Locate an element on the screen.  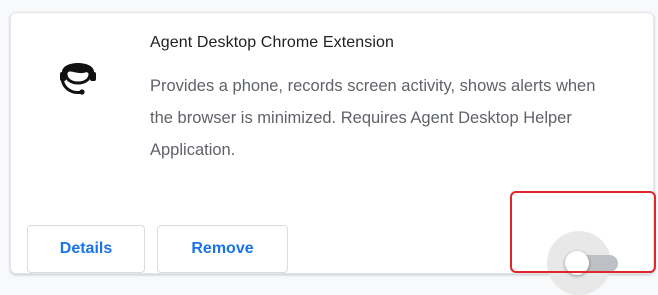
remove-button: Remove is located at coordinates (222, 249).